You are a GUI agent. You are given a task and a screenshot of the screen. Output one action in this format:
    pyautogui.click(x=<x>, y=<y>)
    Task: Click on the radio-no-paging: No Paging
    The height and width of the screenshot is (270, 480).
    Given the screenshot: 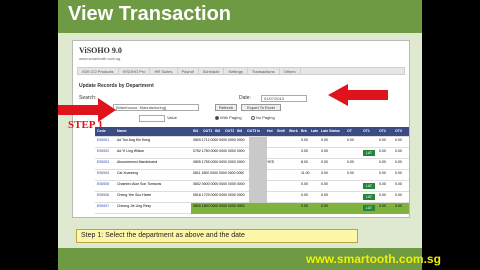 What is the action you would take?
    pyautogui.click(x=263, y=117)
    